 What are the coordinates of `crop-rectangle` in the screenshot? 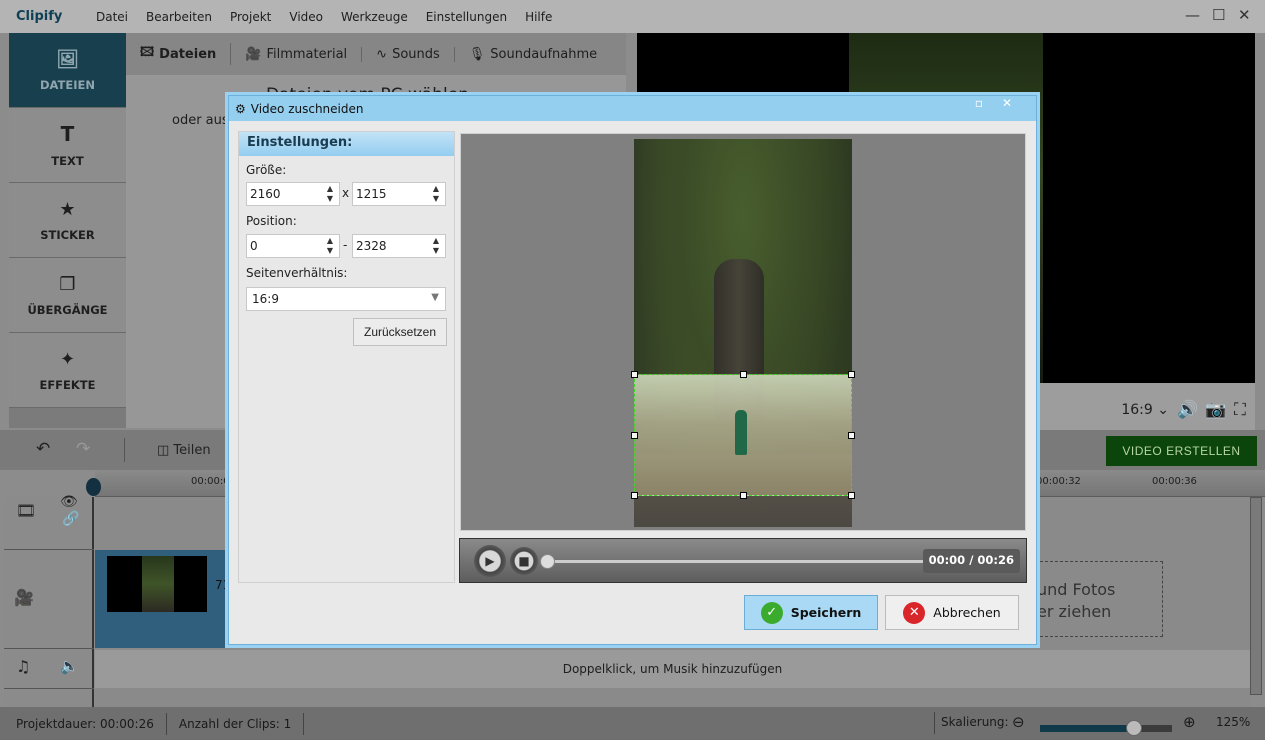 It's located at (743, 435).